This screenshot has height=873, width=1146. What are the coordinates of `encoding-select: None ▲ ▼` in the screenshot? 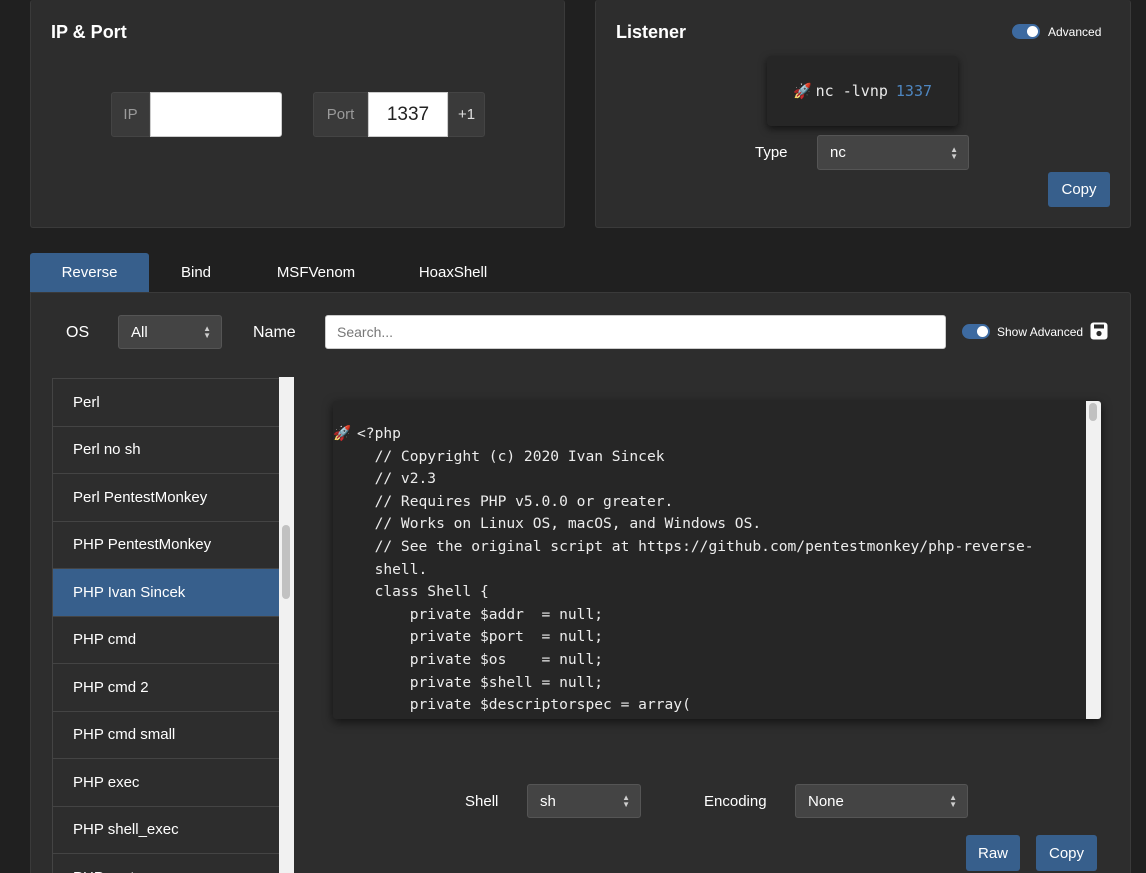 It's located at (881, 801).